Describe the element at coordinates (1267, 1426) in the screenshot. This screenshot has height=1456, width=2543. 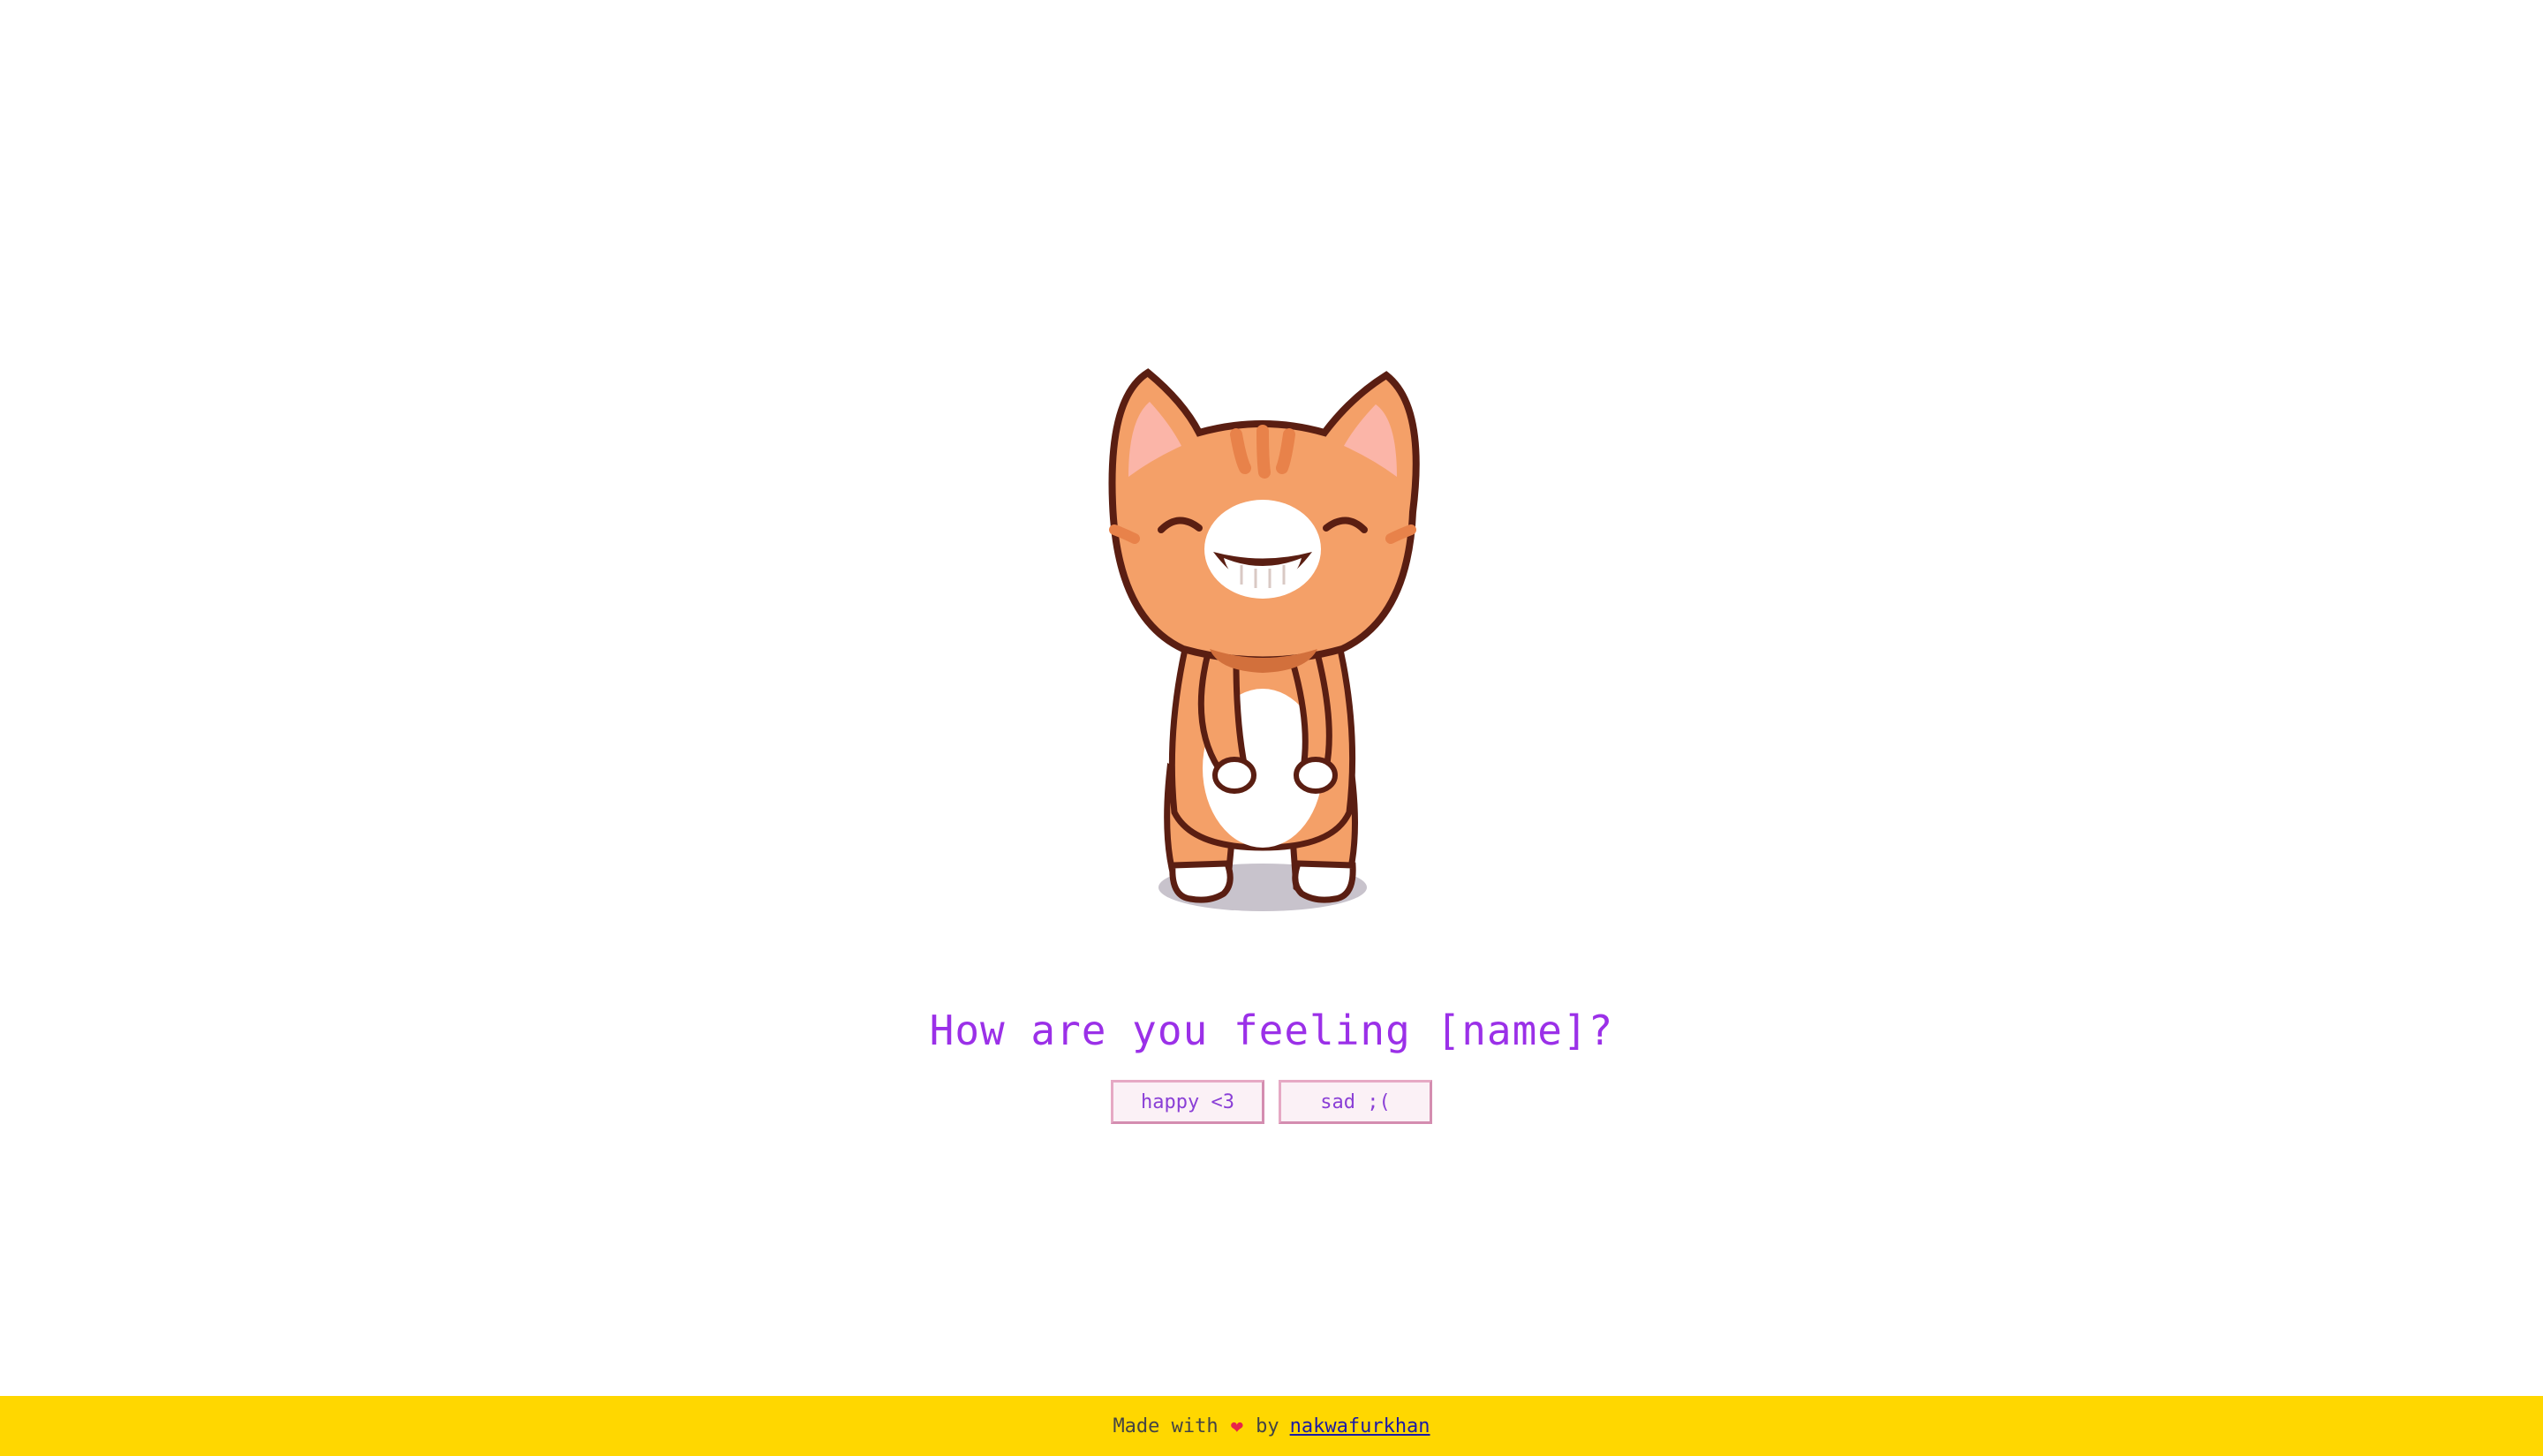
I see `by-text: by` at that location.